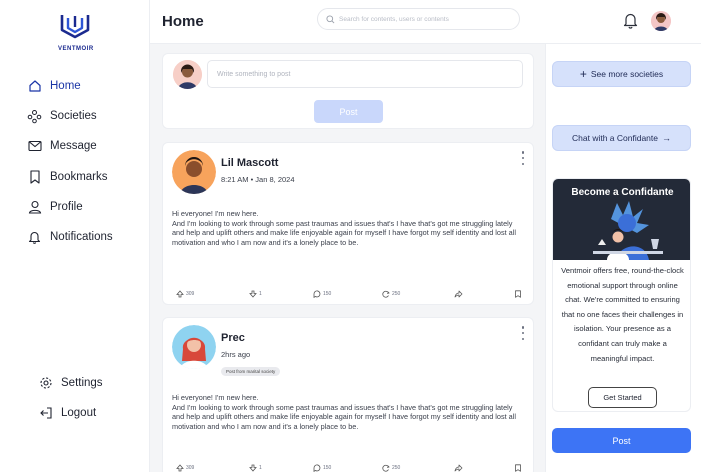 This screenshot has height=472, width=701. What do you see at coordinates (45, 383) in the screenshot?
I see `gear-icon` at bounding box center [45, 383].